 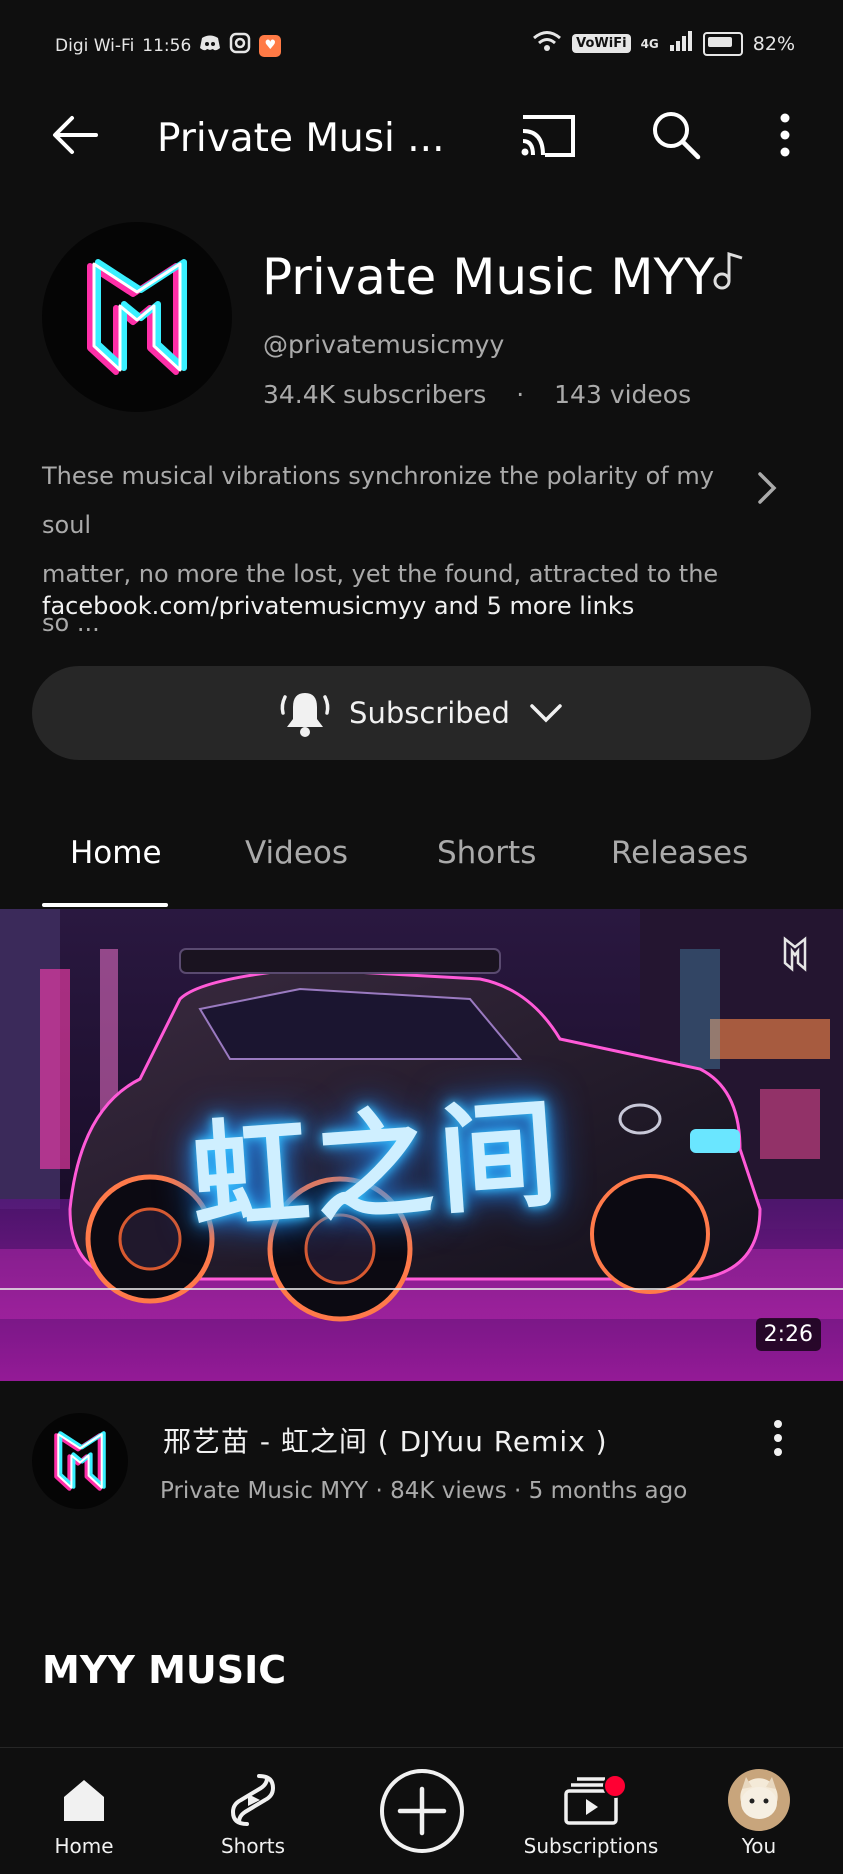 I want to click on nav-create, so click(x=422, y=1811).